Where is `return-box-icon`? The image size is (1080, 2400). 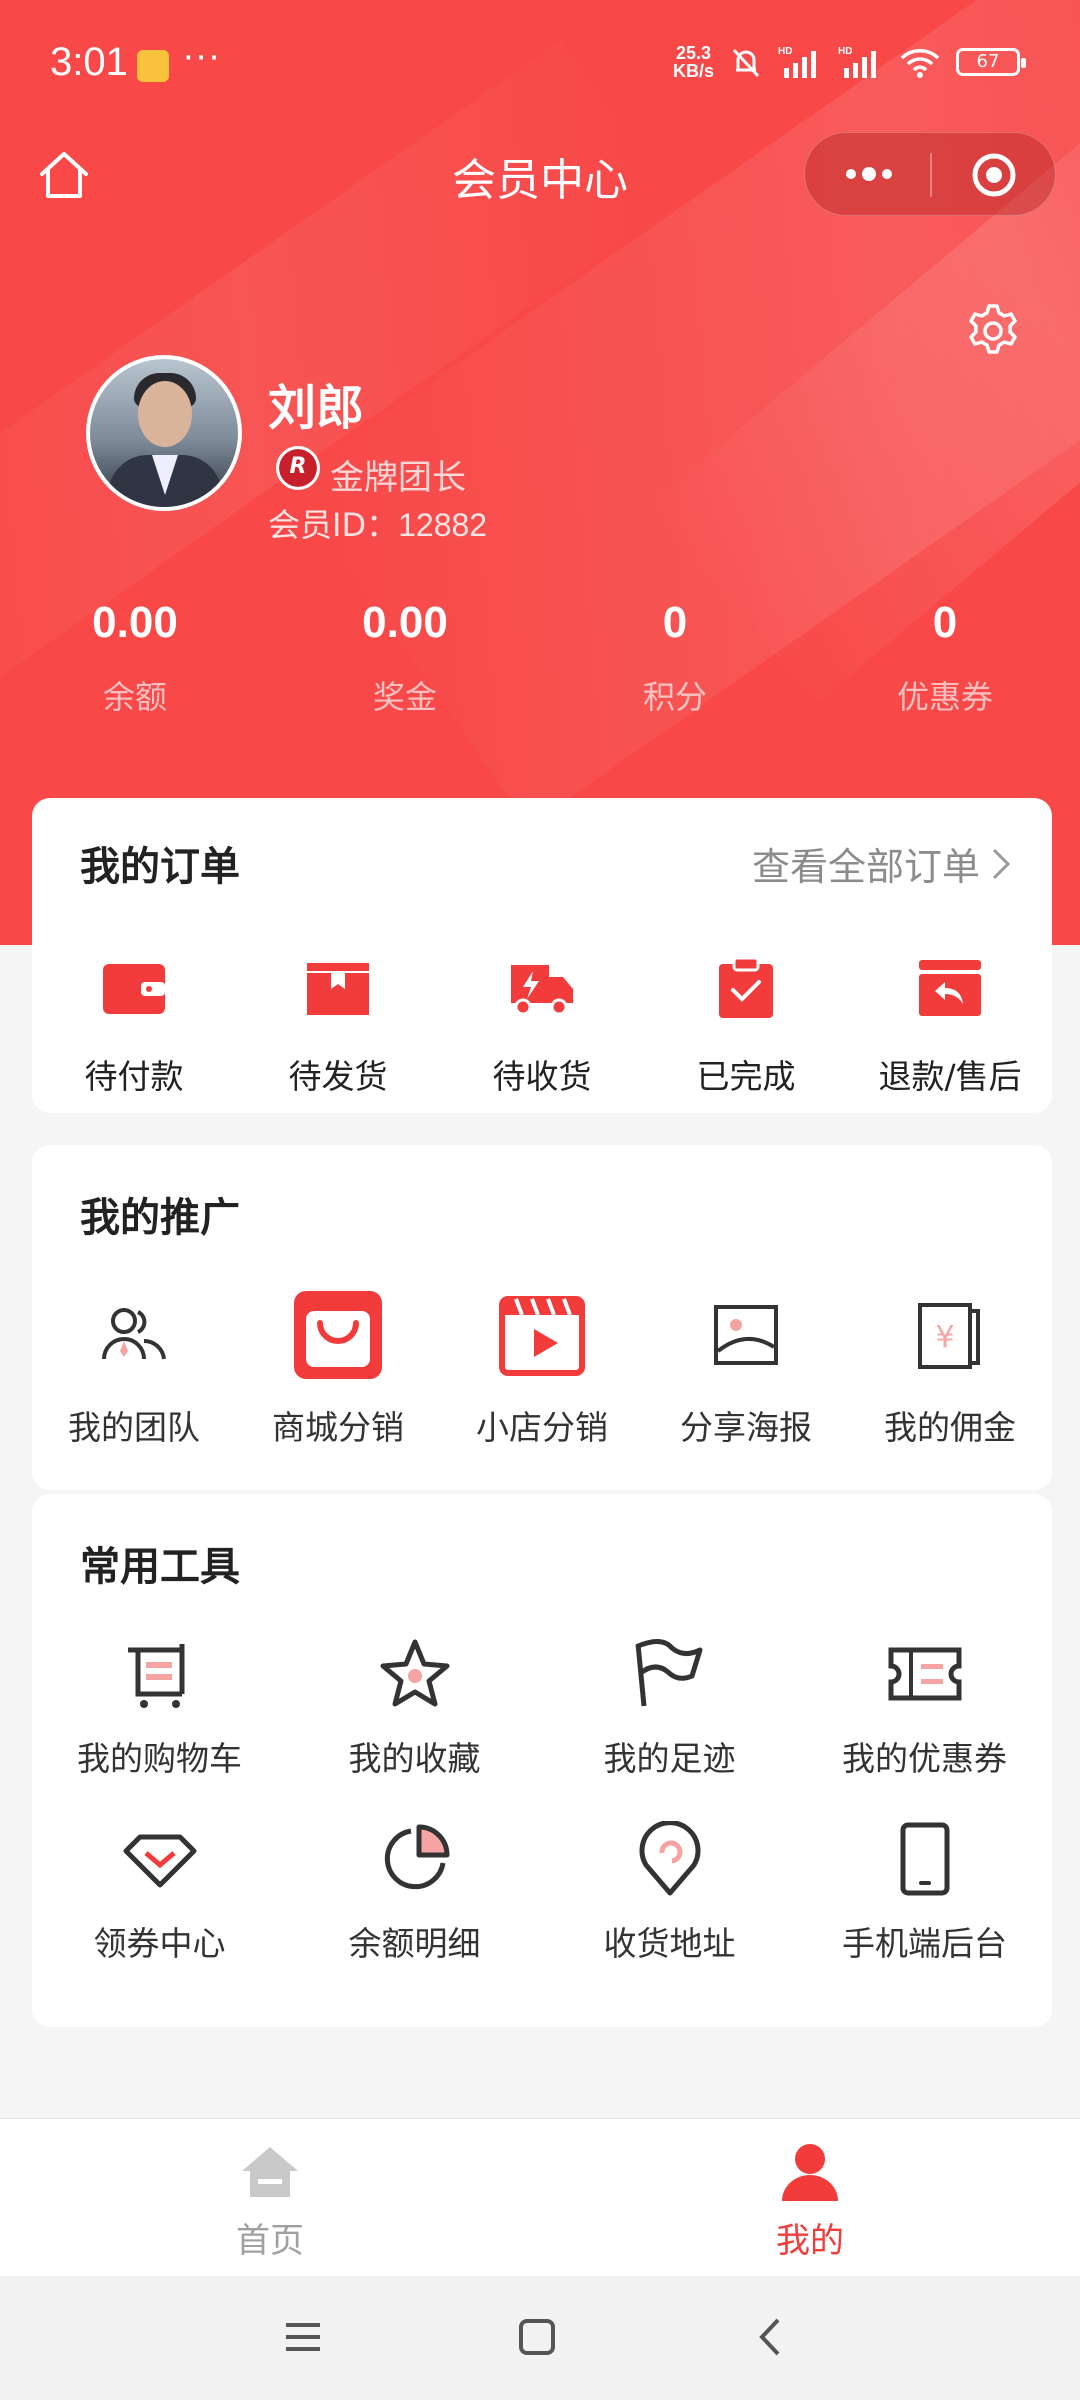
return-box-icon is located at coordinates (950, 988).